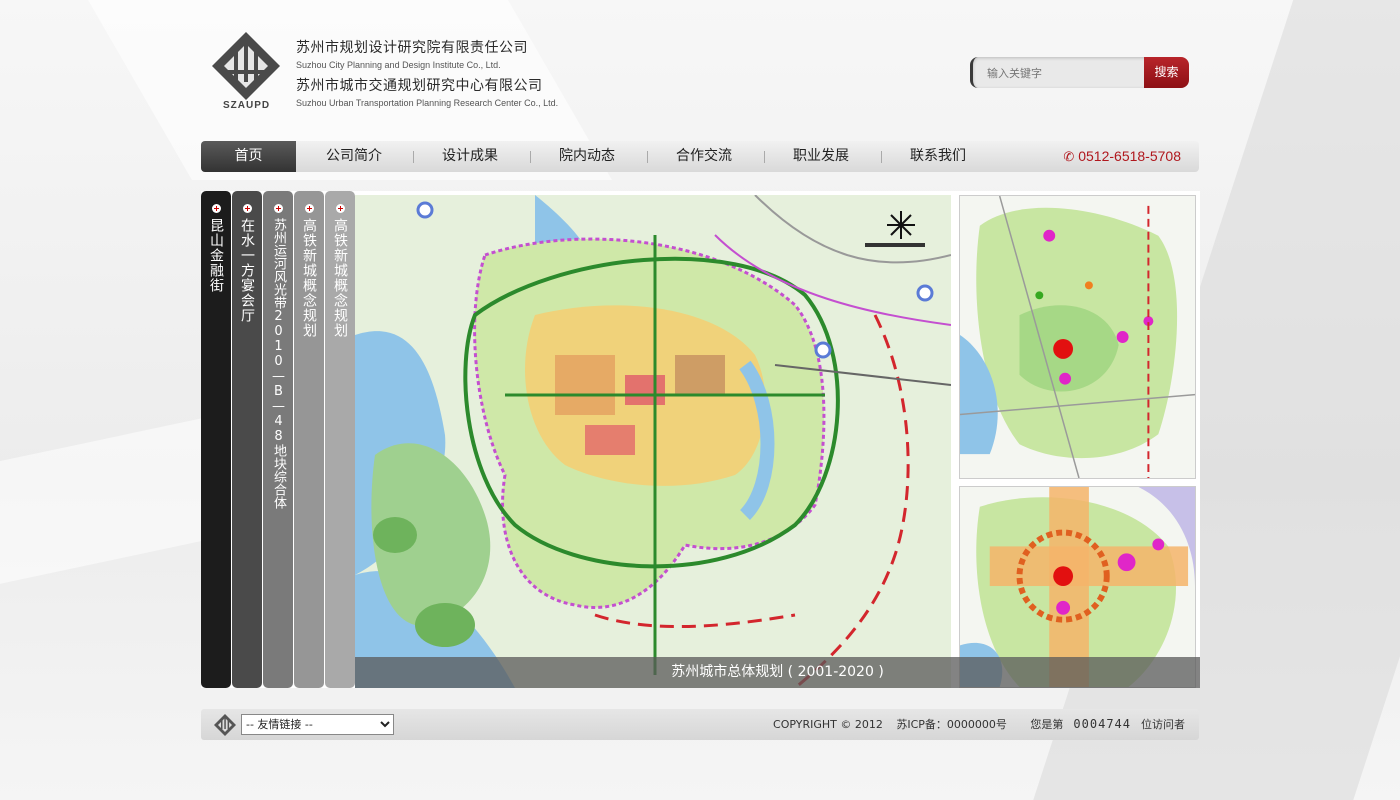 Image resolution: width=1400 pixels, height=800 pixels. What do you see at coordinates (247, 439) in the screenshot?
I see `project-tab-2: 在水一方宴会厅` at bounding box center [247, 439].